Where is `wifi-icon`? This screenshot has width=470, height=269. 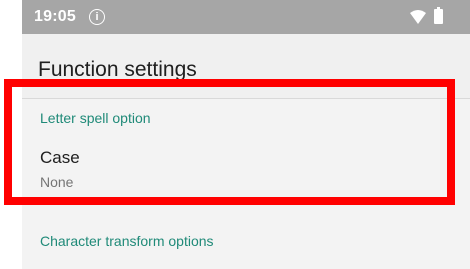 wifi-icon is located at coordinates (418, 17).